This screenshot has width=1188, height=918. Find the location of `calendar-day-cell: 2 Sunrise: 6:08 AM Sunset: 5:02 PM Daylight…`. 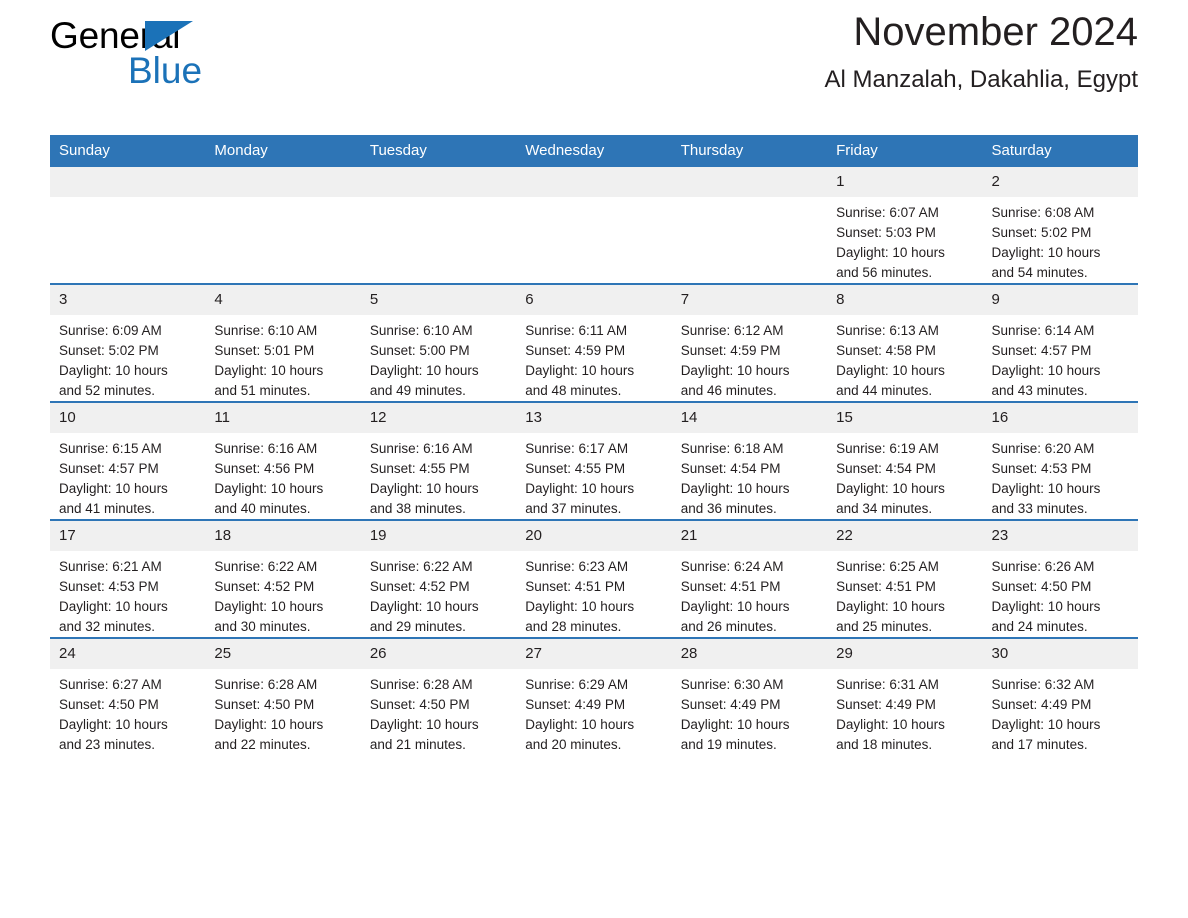

calendar-day-cell: 2 Sunrise: 6:08 AM Sunset: 5:02 PM Daylight… is located at coordinates (1060, 225).